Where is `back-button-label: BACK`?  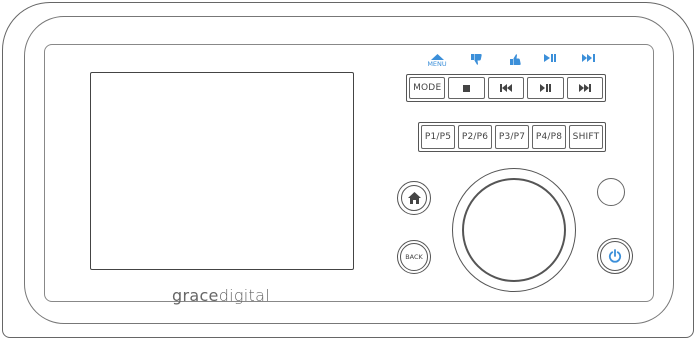
back-button-label: BACK is located at coordinates (414, 257).